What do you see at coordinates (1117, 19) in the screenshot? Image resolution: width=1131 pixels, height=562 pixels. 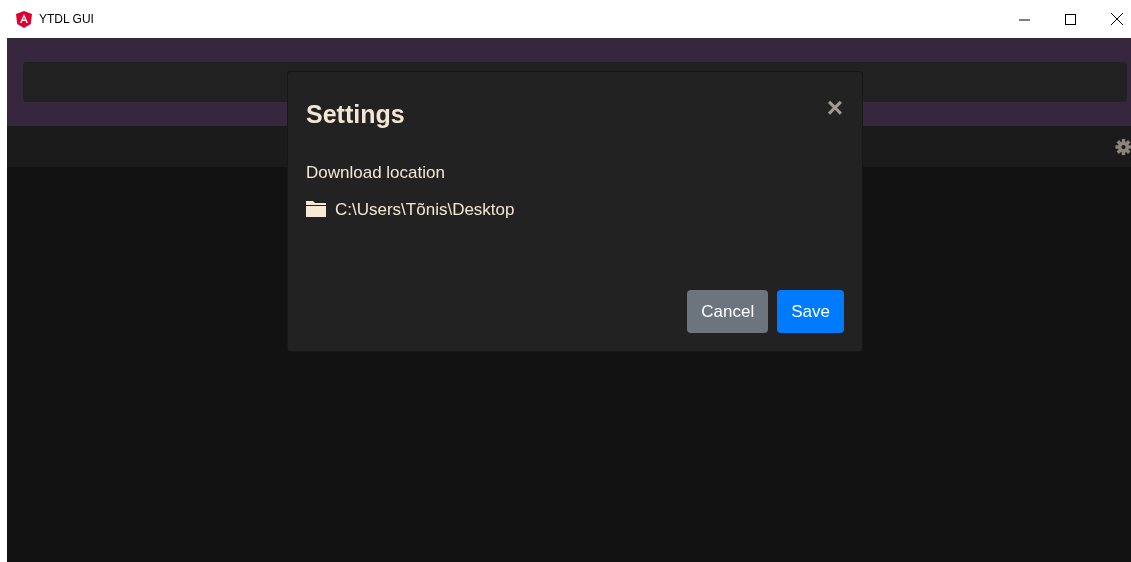 I see `close-icon` at bounding box center [1117, 19].